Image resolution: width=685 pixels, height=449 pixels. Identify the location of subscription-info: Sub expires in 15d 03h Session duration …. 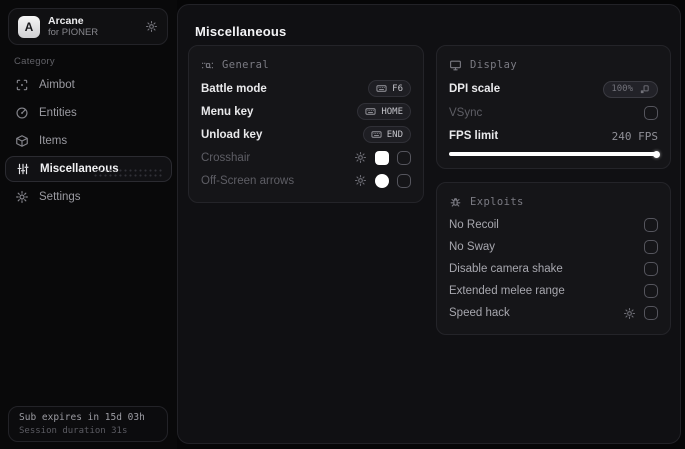
(88, 424).